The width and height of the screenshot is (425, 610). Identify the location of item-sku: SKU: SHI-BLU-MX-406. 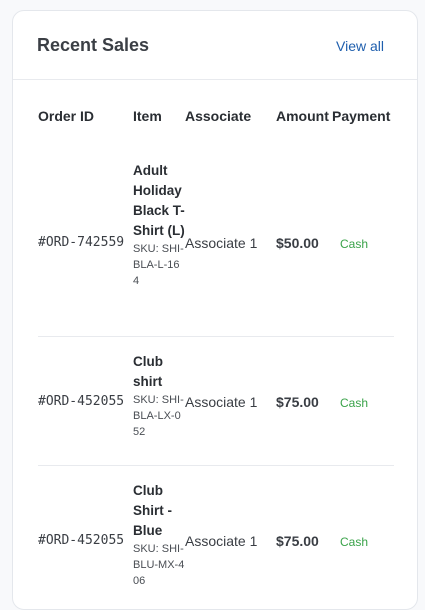
(159, 565).